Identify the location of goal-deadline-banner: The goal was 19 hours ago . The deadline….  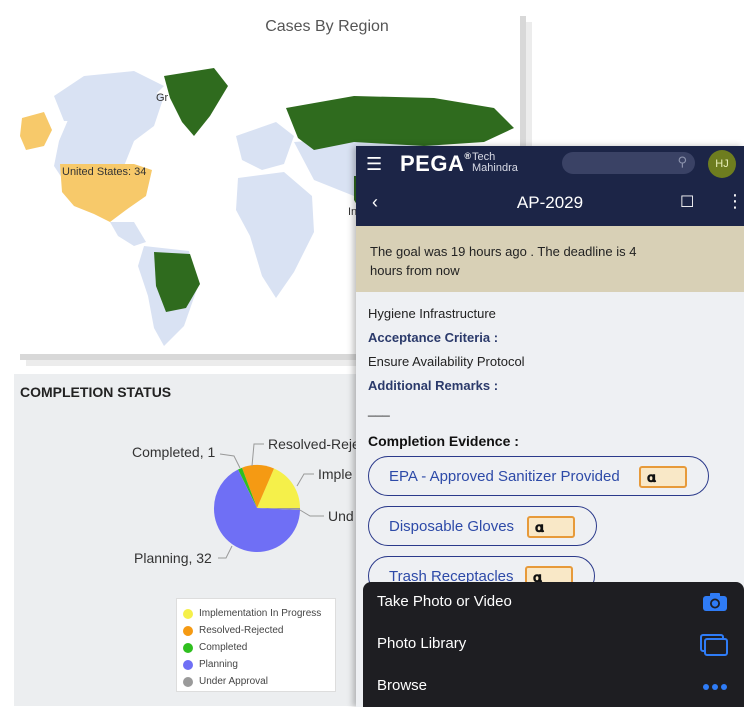
(550, 259).